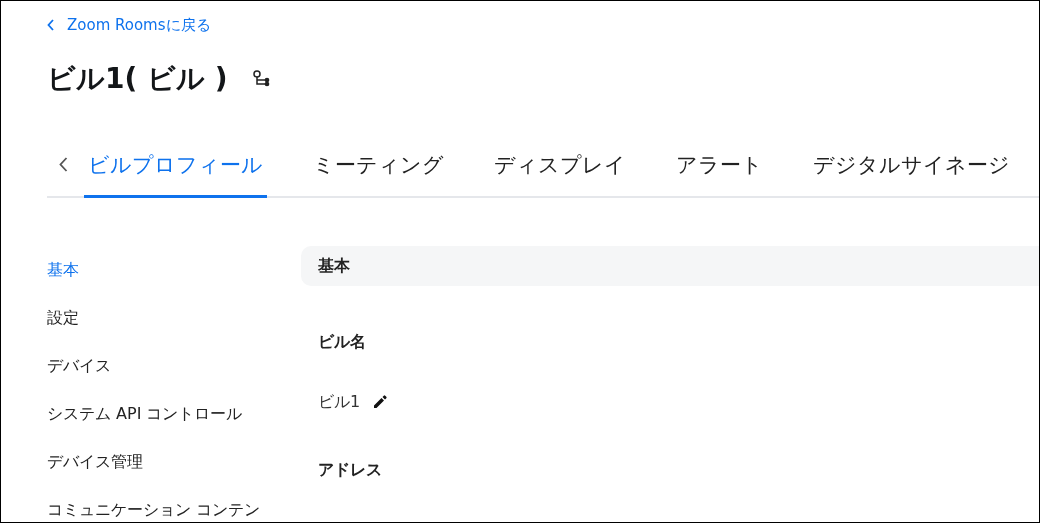  What do you see at coordinates (911, 173) in the screenshot?
I see `tab: デジタルサイネージ` at bounding box center [911, 173].